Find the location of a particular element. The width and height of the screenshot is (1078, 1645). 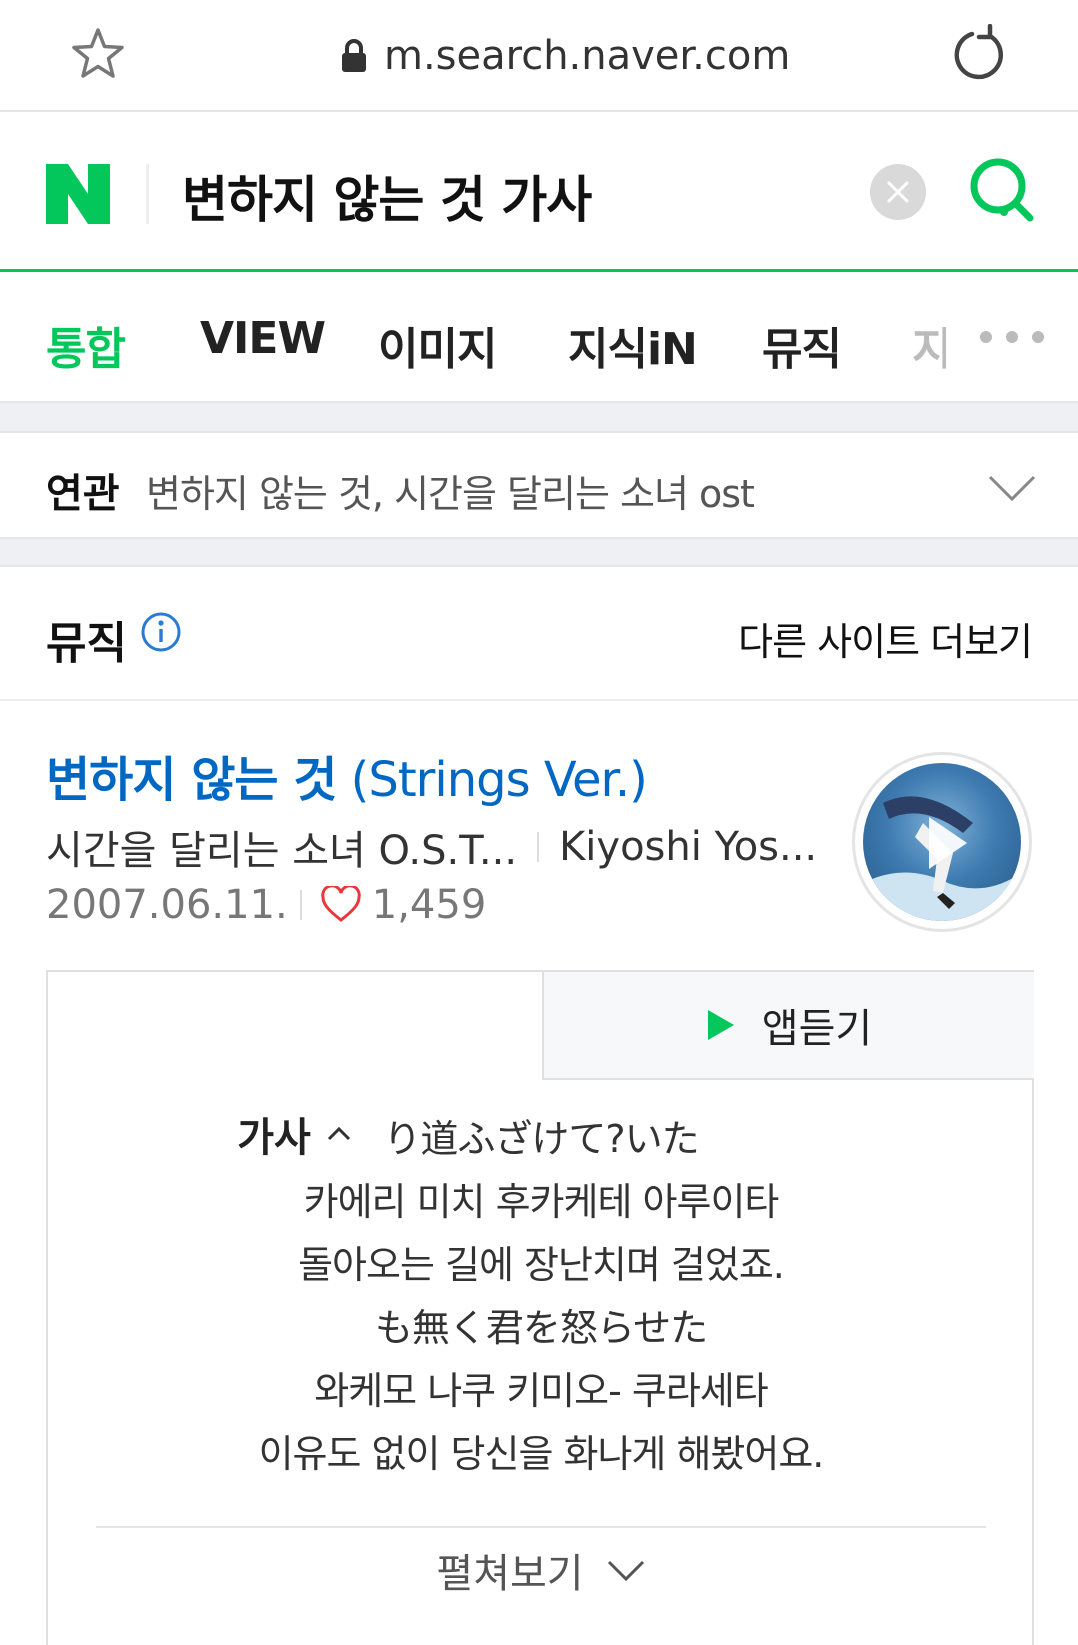

album-cover-play-button is located at coordinates (942, 842).